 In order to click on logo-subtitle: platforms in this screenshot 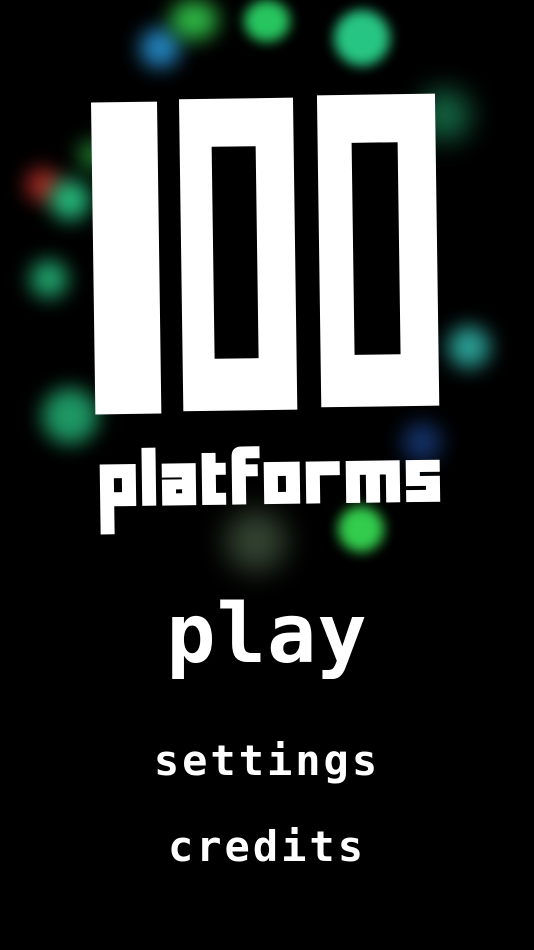, I will do `click(276, 486)`.